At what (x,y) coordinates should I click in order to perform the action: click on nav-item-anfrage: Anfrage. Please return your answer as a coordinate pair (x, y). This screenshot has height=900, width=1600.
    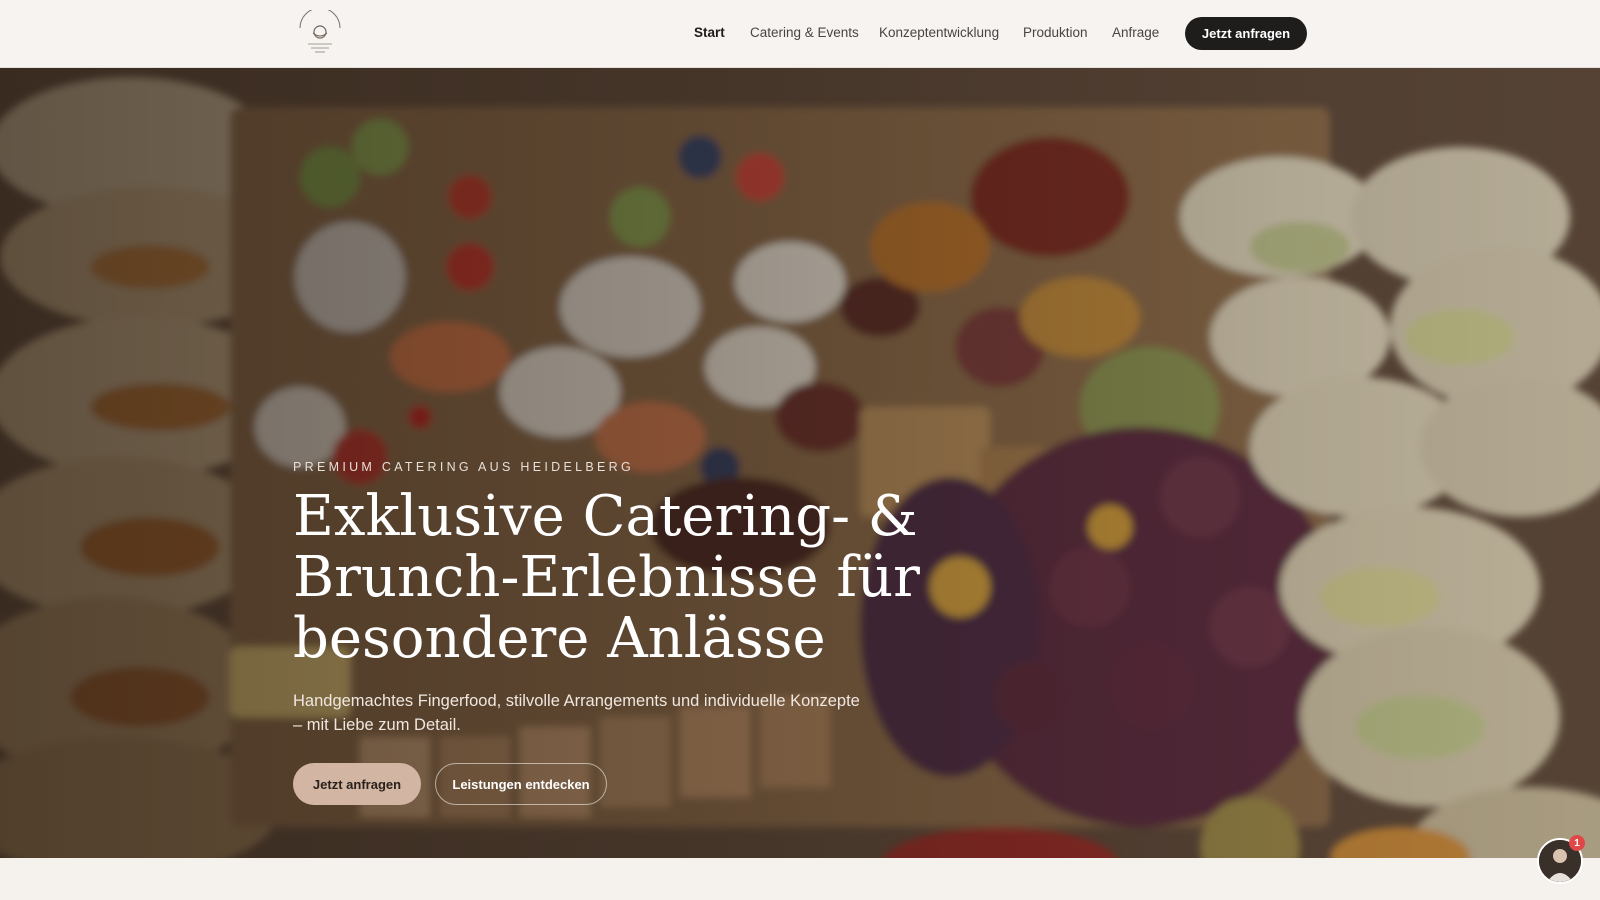
    Looking at the image, I should click on (1135, 32).